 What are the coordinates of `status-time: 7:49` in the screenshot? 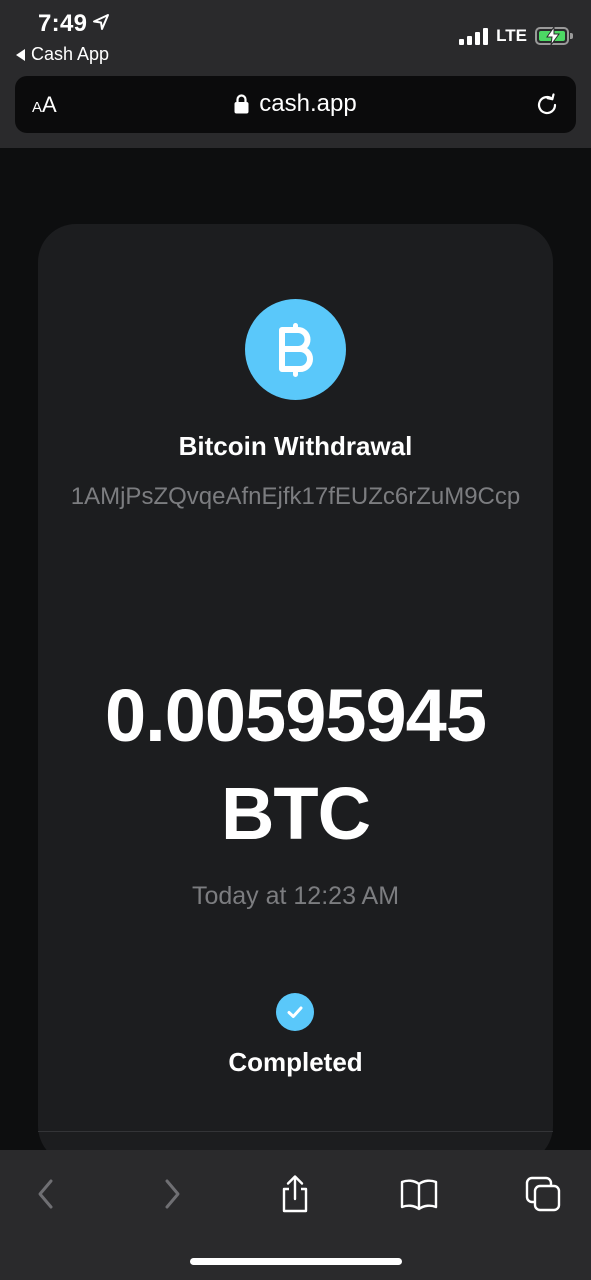 It's located at (63, 23).